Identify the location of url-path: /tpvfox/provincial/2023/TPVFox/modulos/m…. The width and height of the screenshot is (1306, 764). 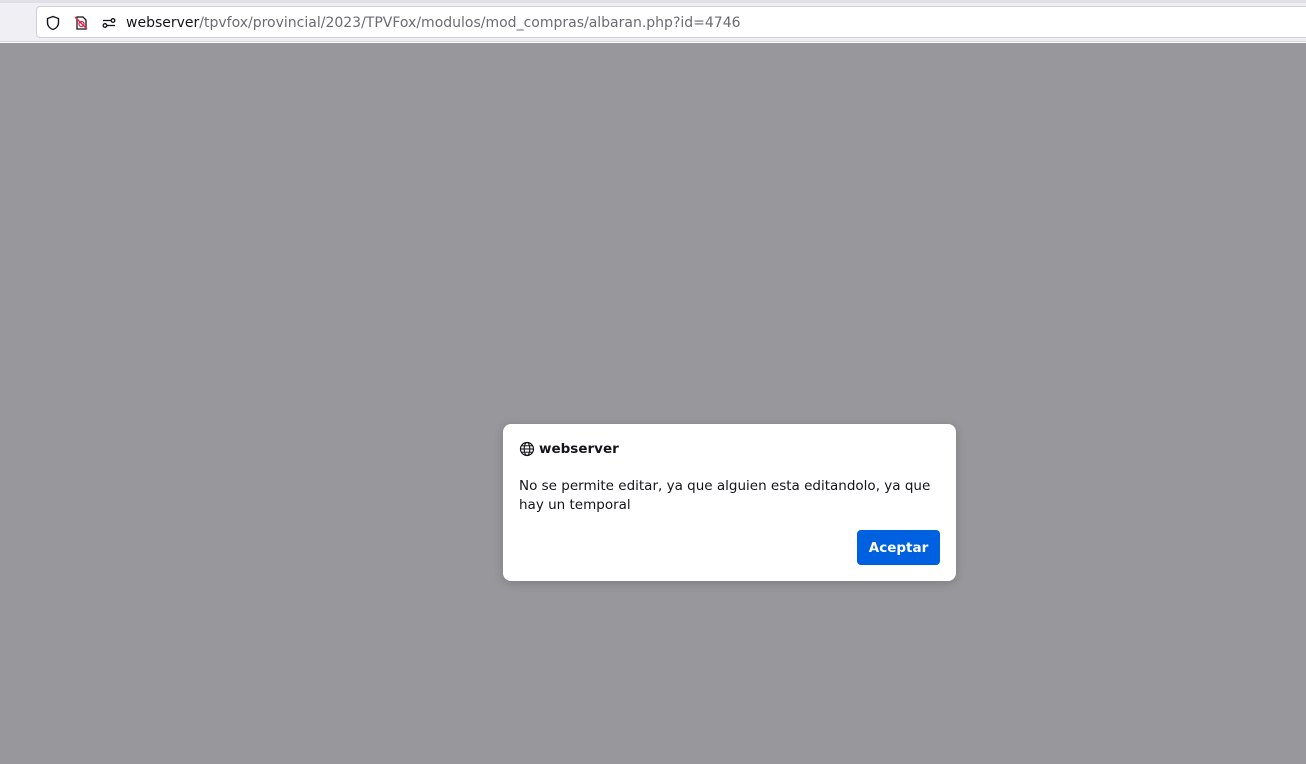
(470, 23).